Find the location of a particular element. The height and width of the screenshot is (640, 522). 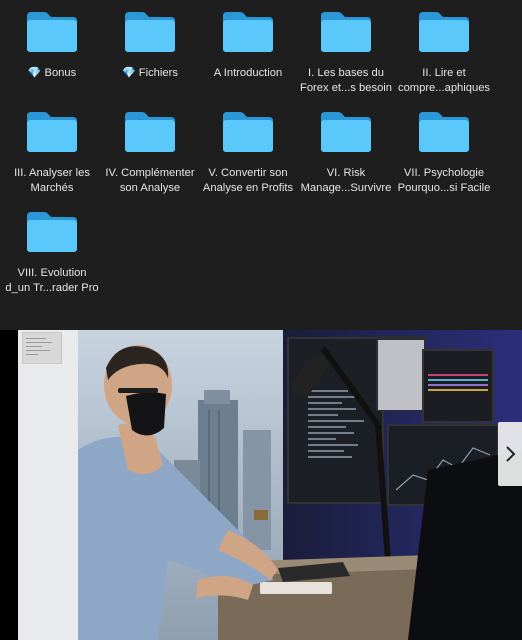

folder-fichiers: 💎 Fichiers is located at coordinates (150, 44).